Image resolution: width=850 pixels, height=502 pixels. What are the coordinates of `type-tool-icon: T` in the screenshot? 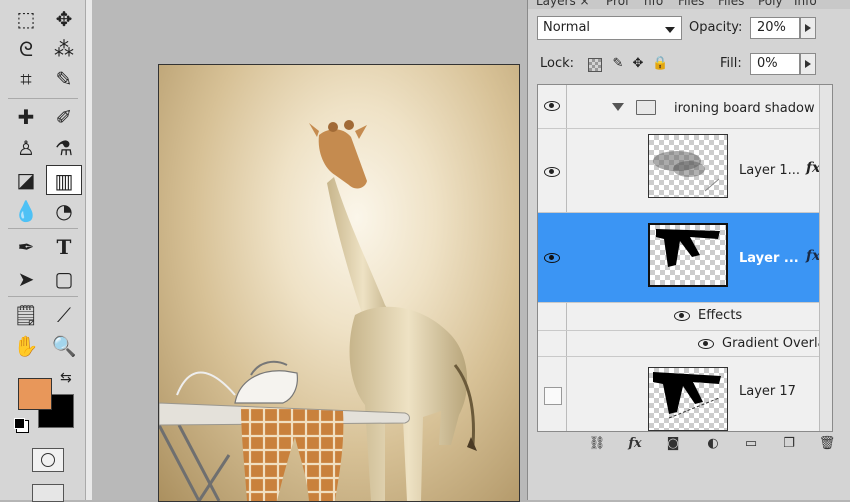 It's located at (64, 247).